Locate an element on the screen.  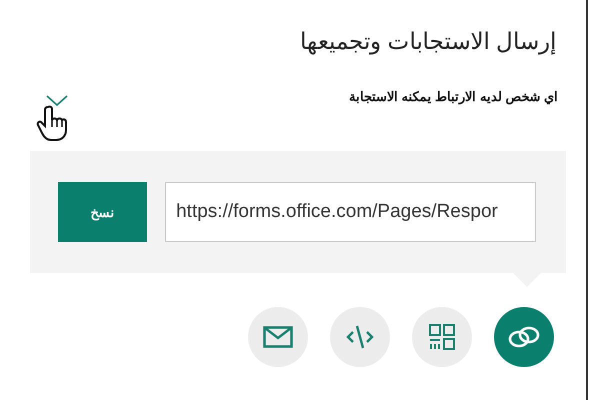
audience-label: اي شخص لديه الارتباط يمكنه الاستجابة is located at coordinates (453, 96).